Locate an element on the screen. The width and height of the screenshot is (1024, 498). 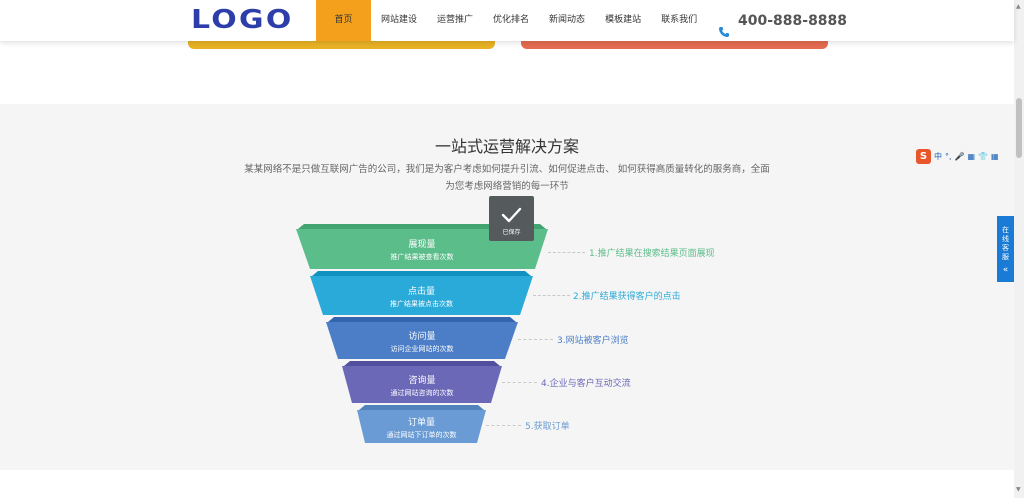
ime-keyboard-icon: ▦ is located at coordinates (972, 156).